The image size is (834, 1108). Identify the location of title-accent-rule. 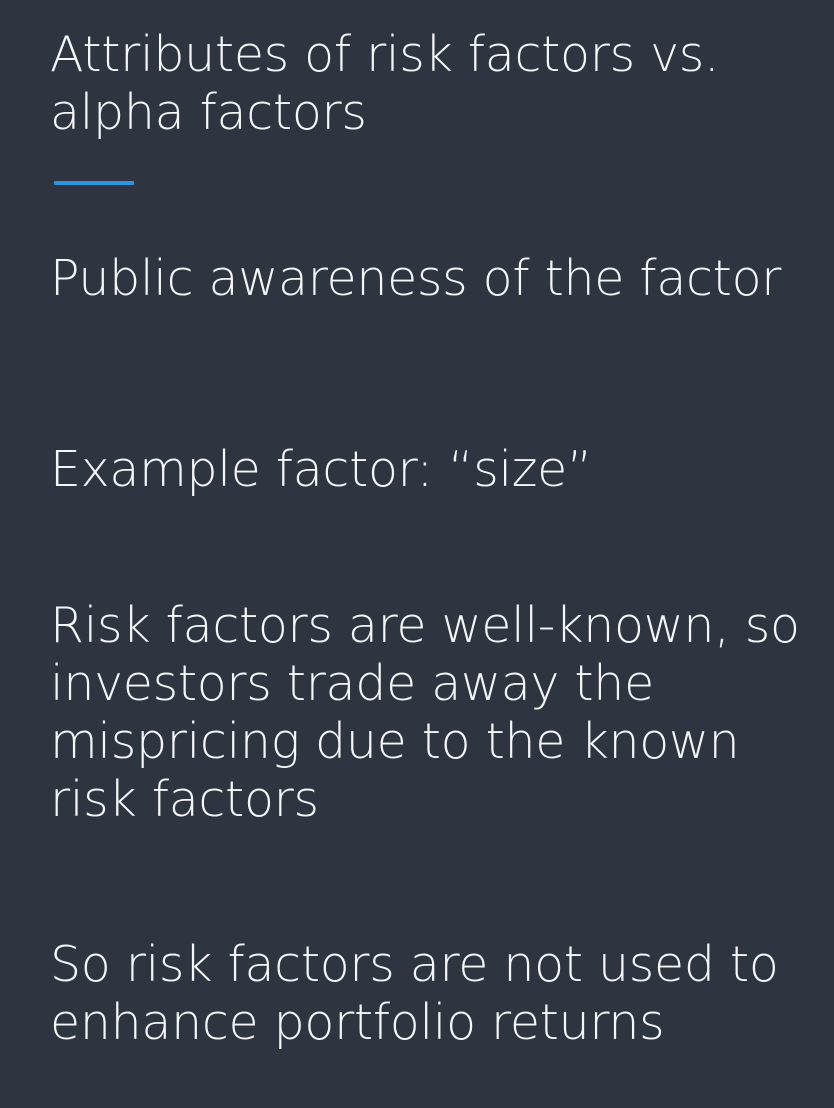
(94, 183).